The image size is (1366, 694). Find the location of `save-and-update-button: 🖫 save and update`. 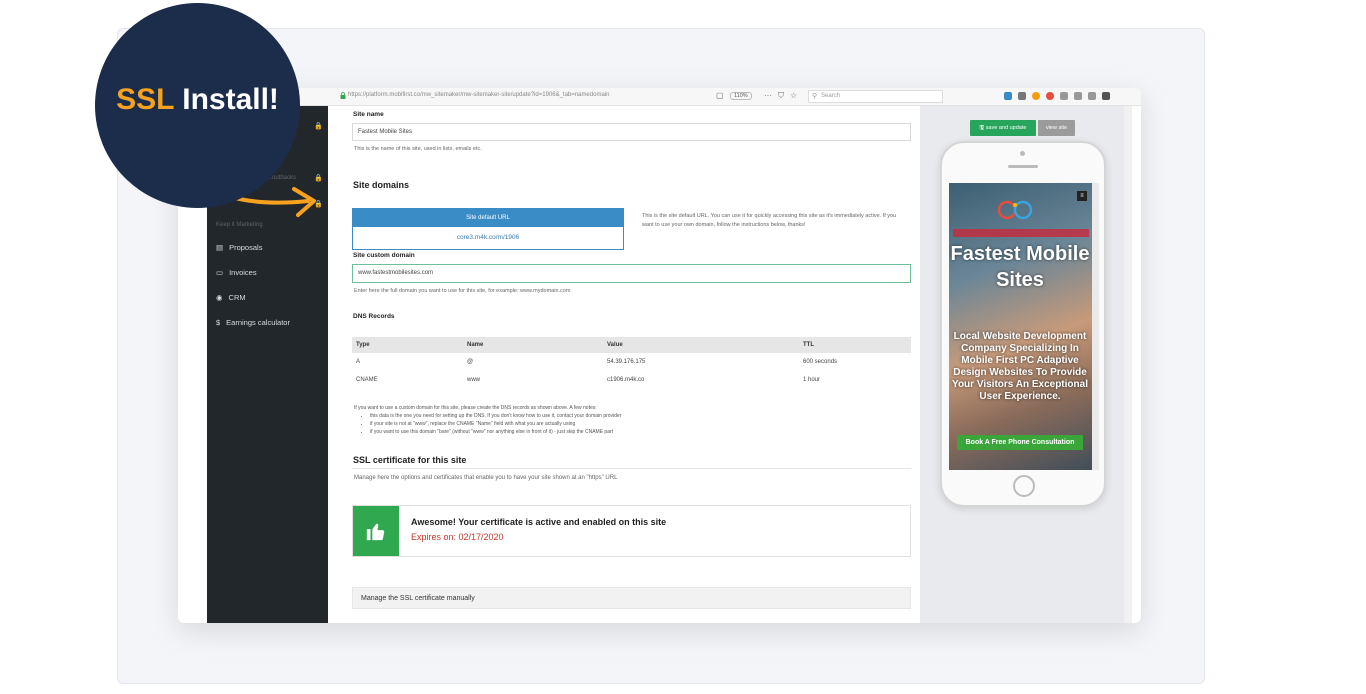

save-and-update-button: 🖫 save and update is located at coordinates (1003, 128).